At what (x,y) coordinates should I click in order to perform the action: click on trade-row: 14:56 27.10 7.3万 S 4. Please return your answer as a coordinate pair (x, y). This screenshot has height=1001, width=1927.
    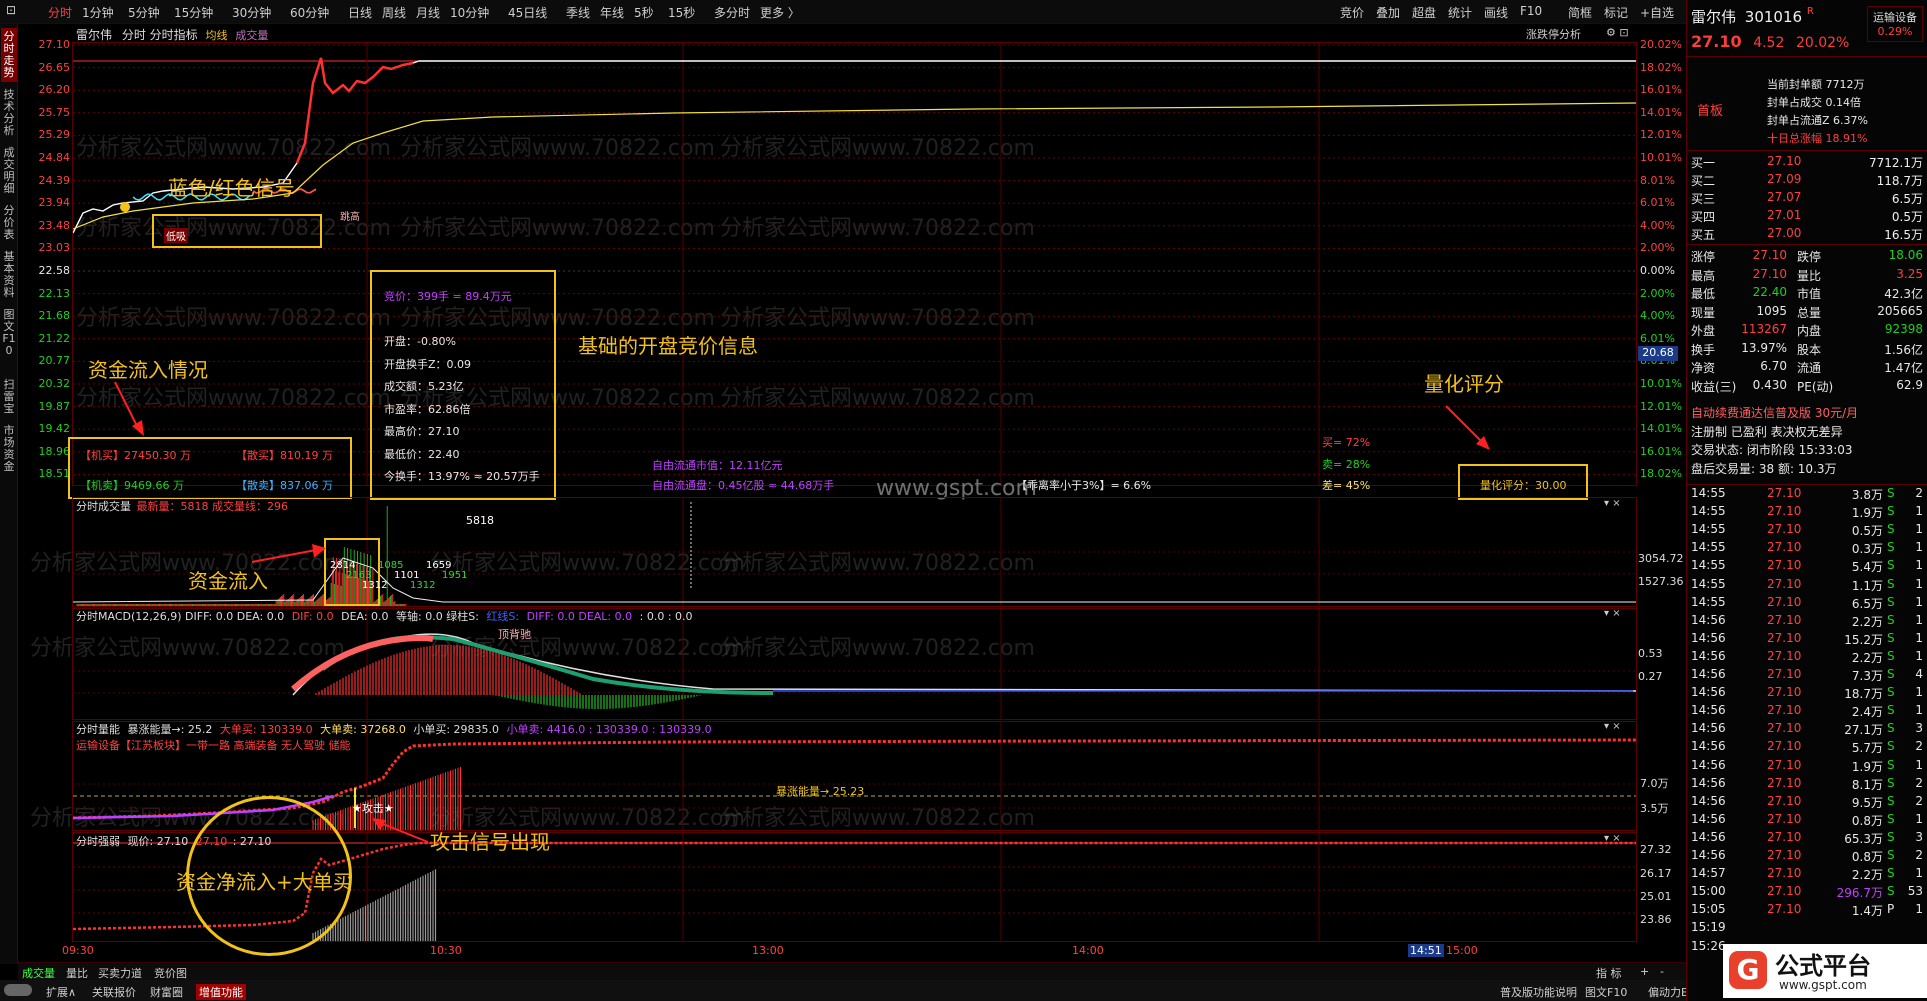
    Looking at the image, I should click on (1807, 676).